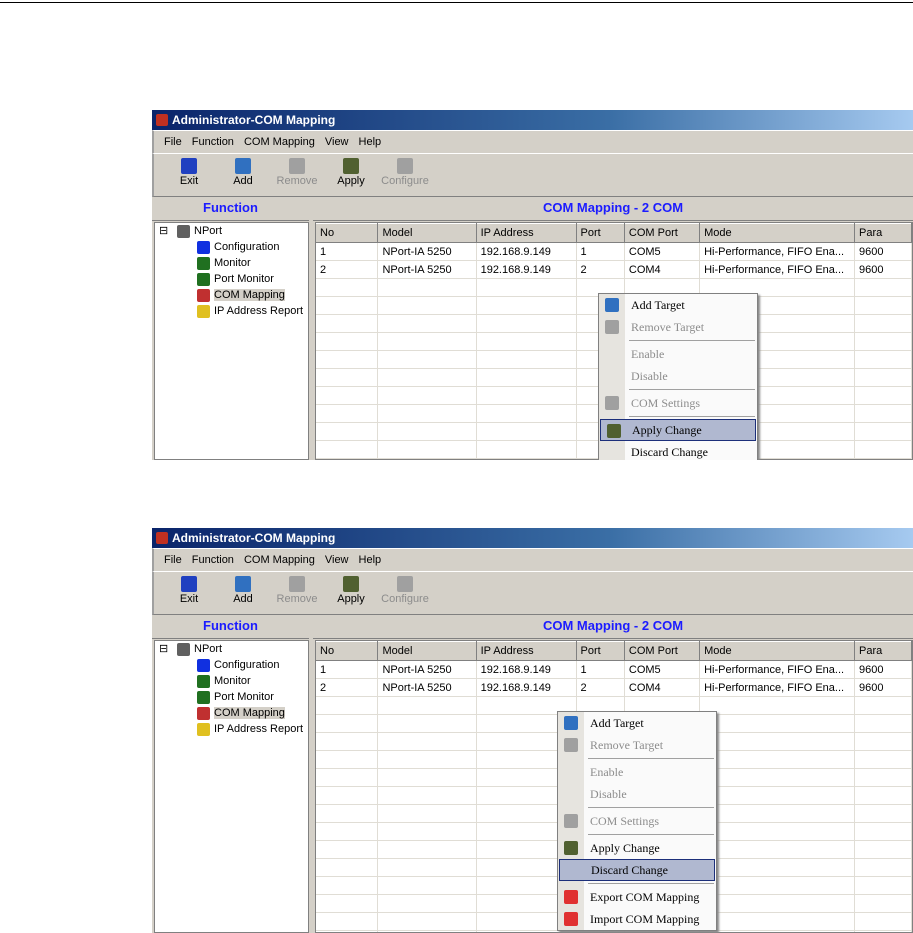 Image resolution: width=913 pixels, height=933 pixels. What do you see at coordinates (637, 897) in the screenshot?
I see `context-item-export-com-mapping: Export COM Mapping` at bounding box center [637, 897].